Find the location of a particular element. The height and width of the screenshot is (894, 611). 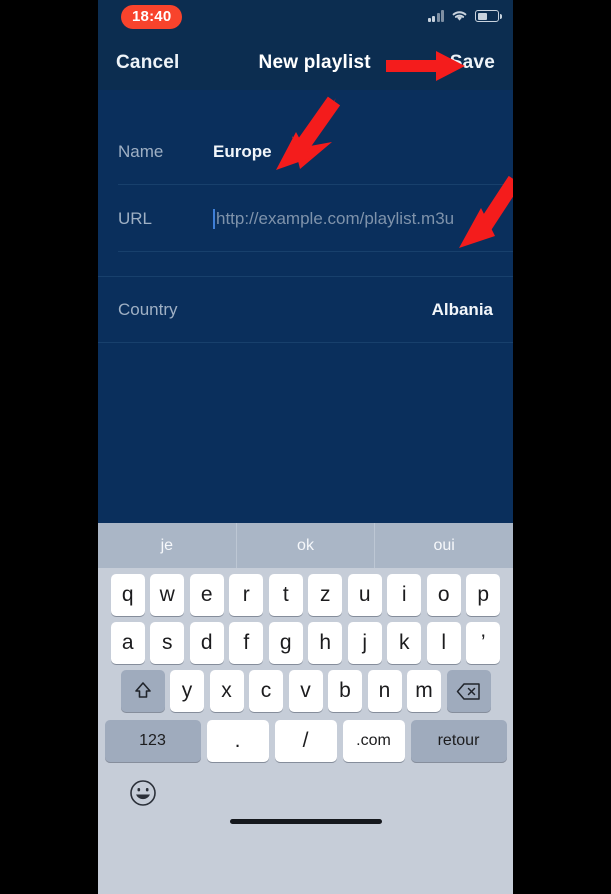

key-n: n is located at coordinates (384, 691).